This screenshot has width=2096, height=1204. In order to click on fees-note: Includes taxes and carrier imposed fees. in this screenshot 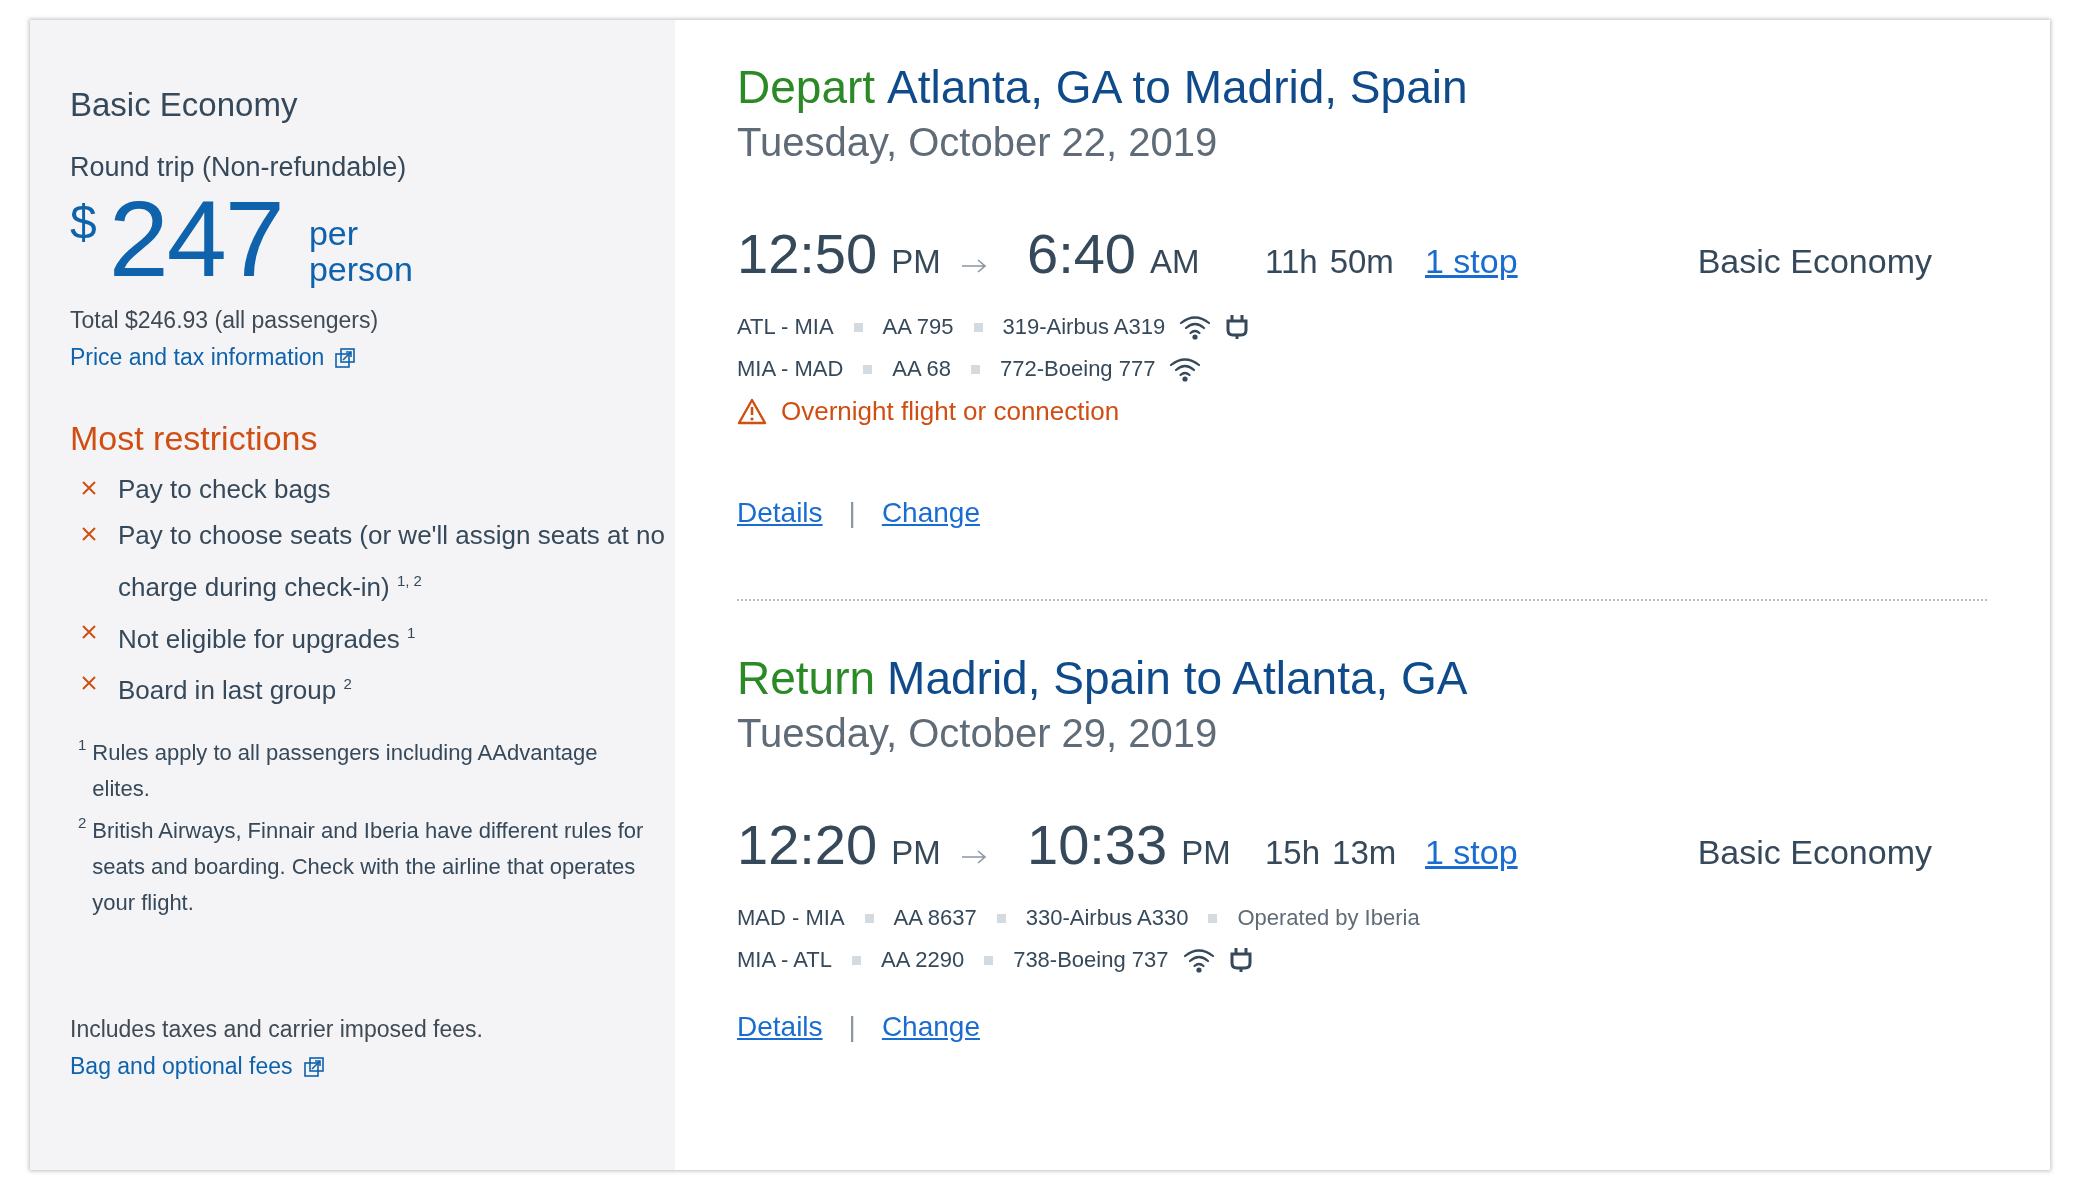, I will do `click(276, 1029)`.